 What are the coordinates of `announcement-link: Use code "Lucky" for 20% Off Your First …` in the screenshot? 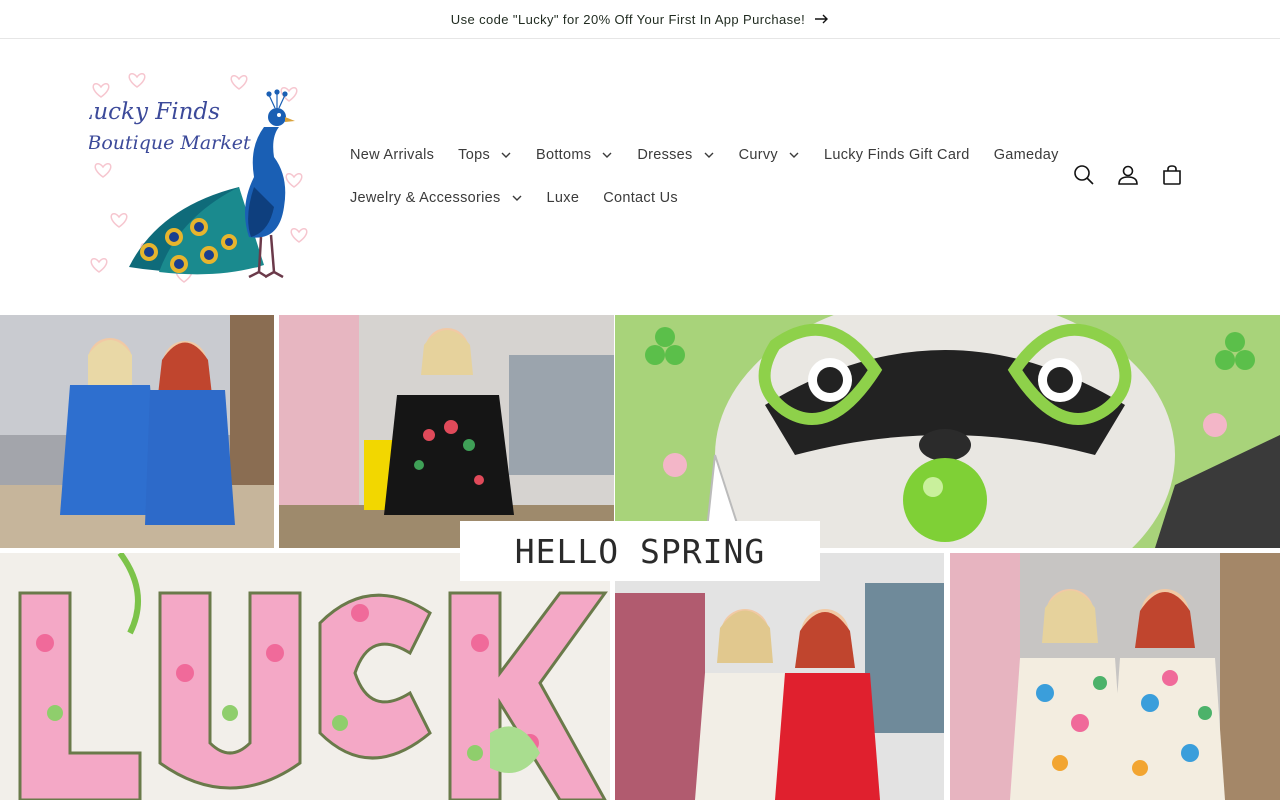 It's located at (640, 19).